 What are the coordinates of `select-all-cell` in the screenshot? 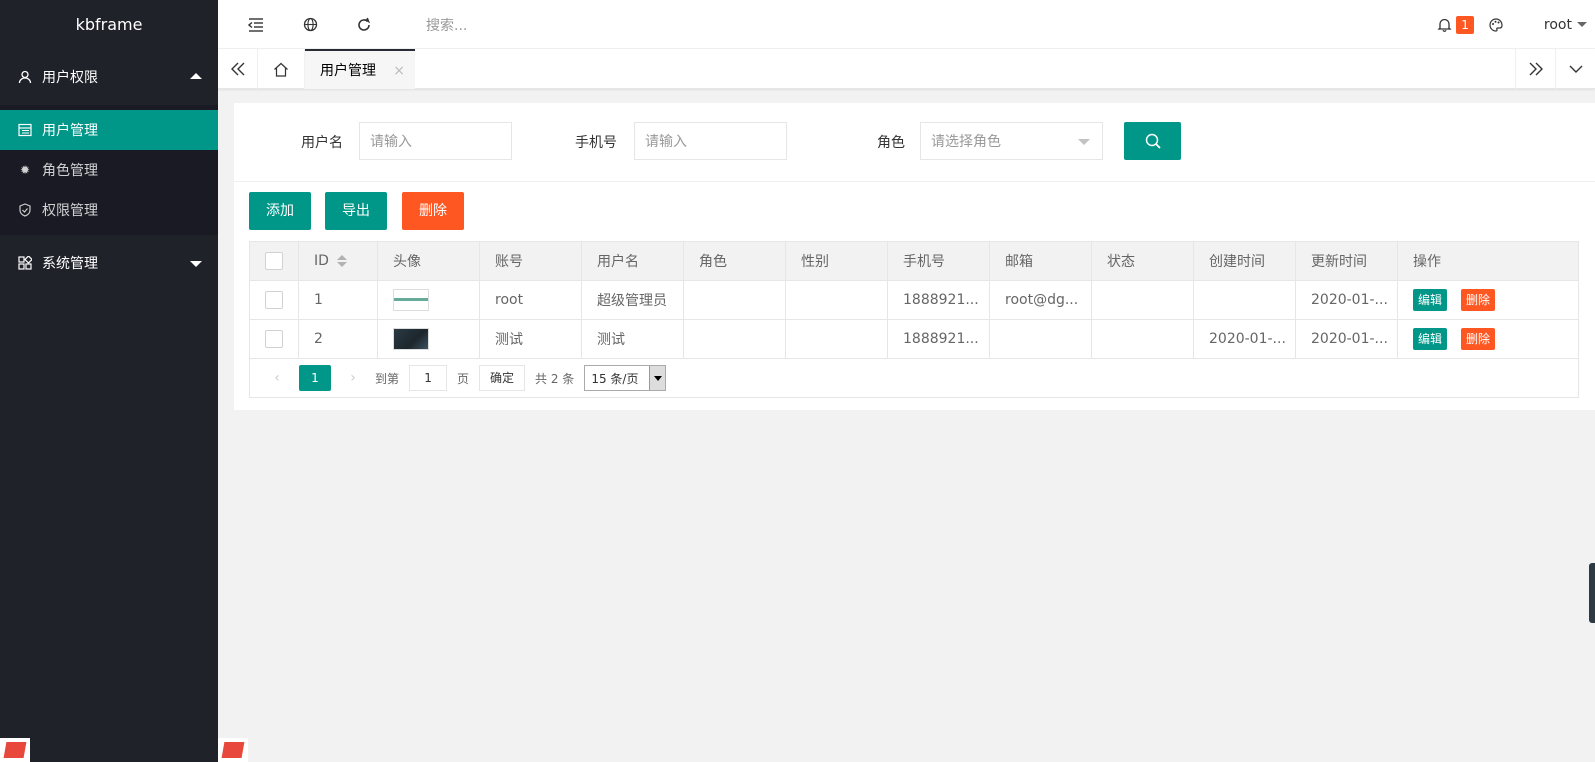 It's located at (274, 261).